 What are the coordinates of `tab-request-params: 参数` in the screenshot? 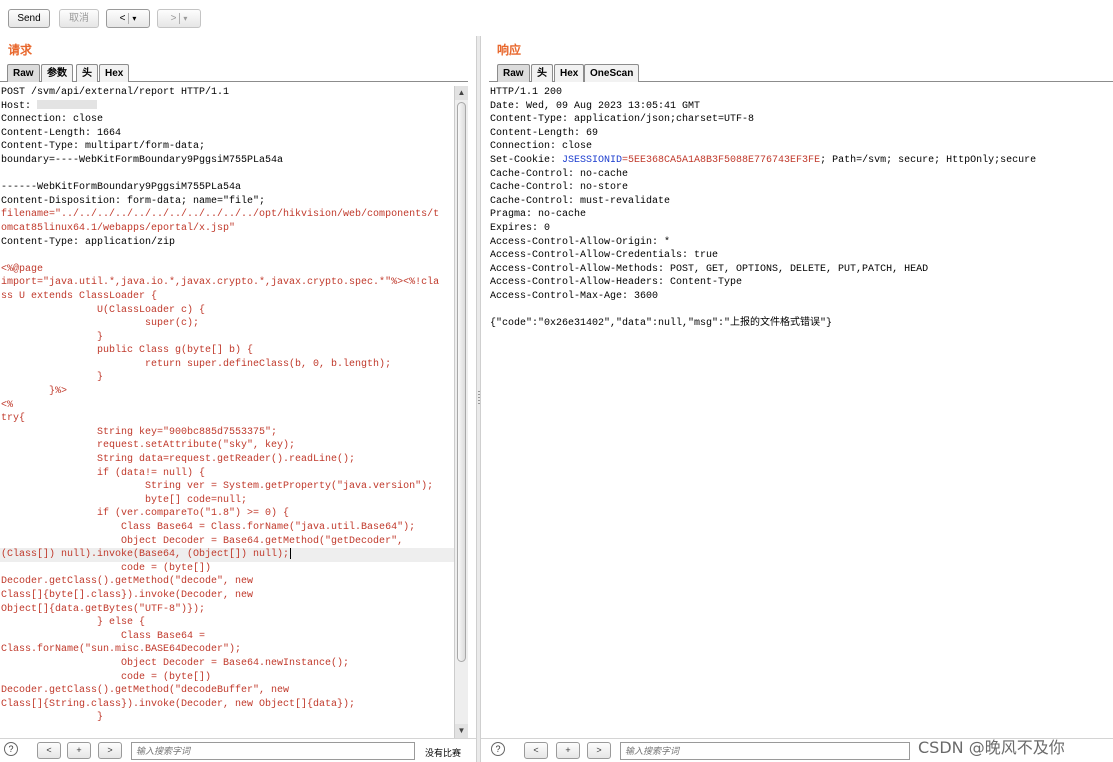 It's located at (57, 73).